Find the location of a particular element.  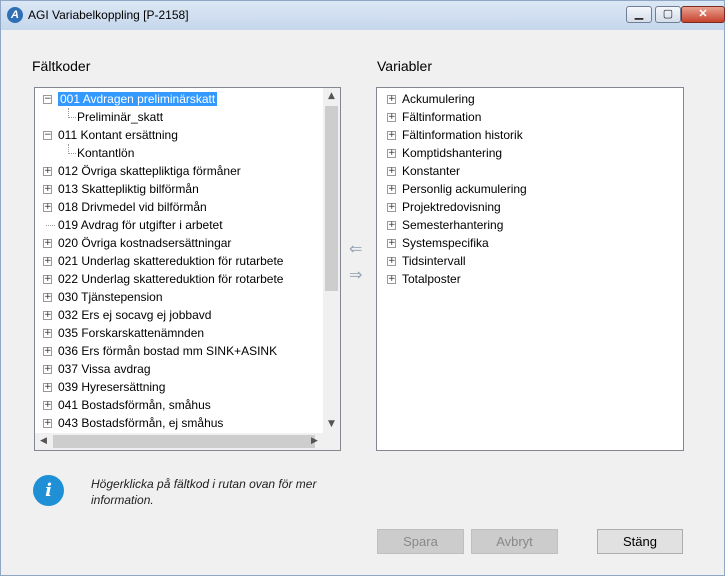

scroll-thumb is located at coordinates (331, 198).